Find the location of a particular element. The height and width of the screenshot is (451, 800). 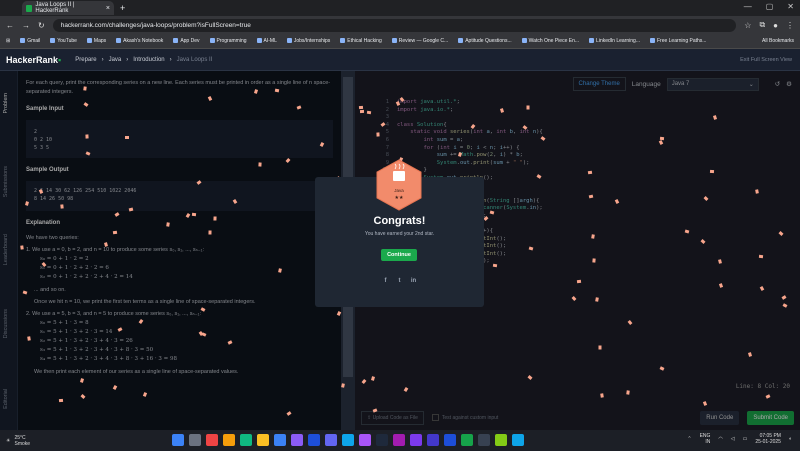

badge-stars: ★★ is located at coordinates (399, 198).